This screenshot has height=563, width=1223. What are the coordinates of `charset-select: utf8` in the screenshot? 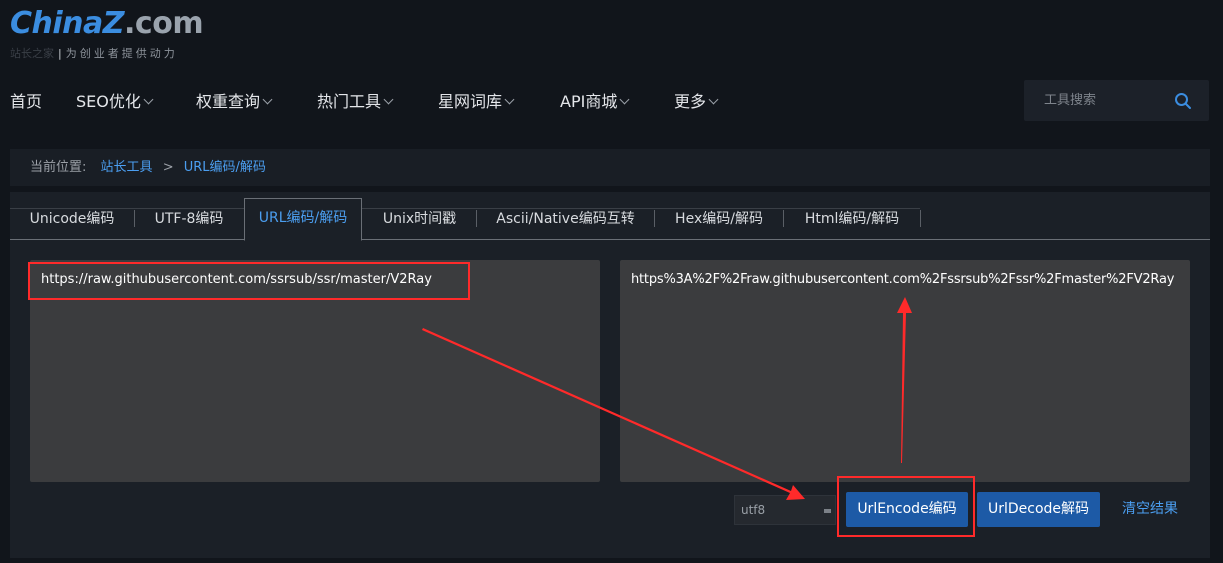 It's located at (785, 510).